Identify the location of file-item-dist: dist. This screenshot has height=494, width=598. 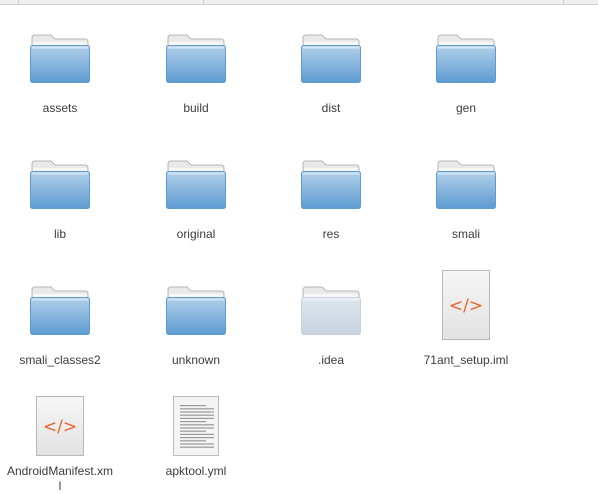
(331, 70).